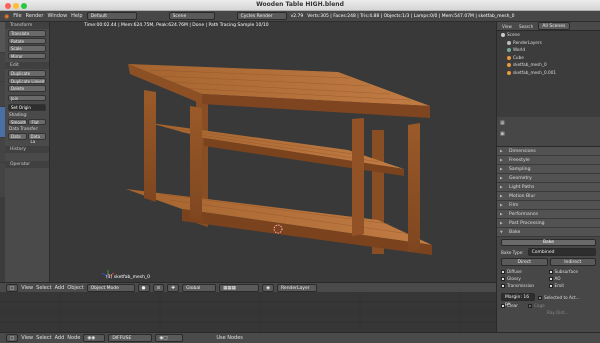  I want to click on menu-window: Window, so click(57, 16).